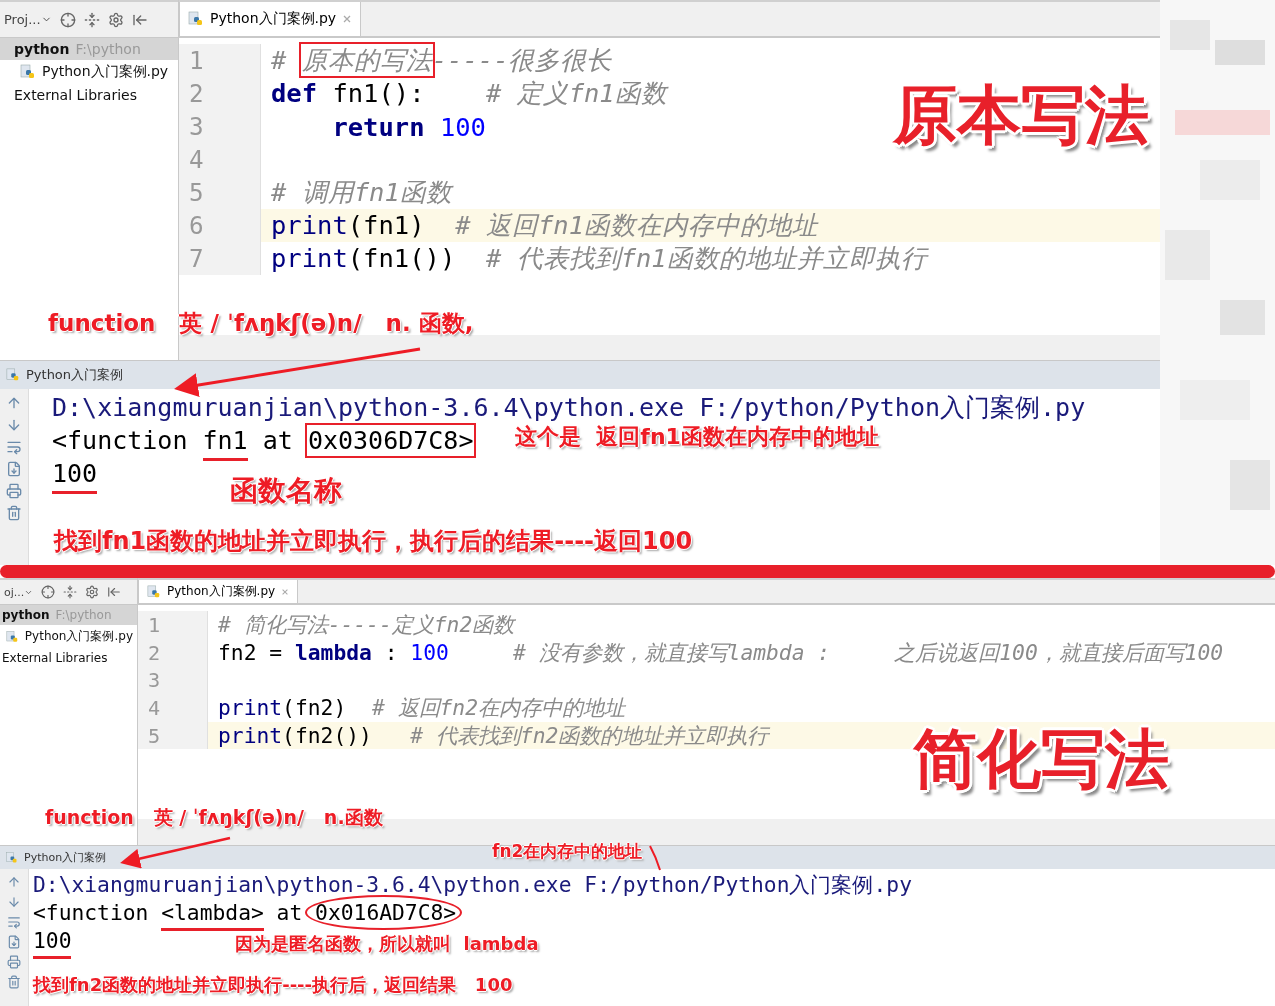  I want to click on code-line: print(fn2()) # 代表找到fn2函数的地址并立即执行, so click(493, 736).